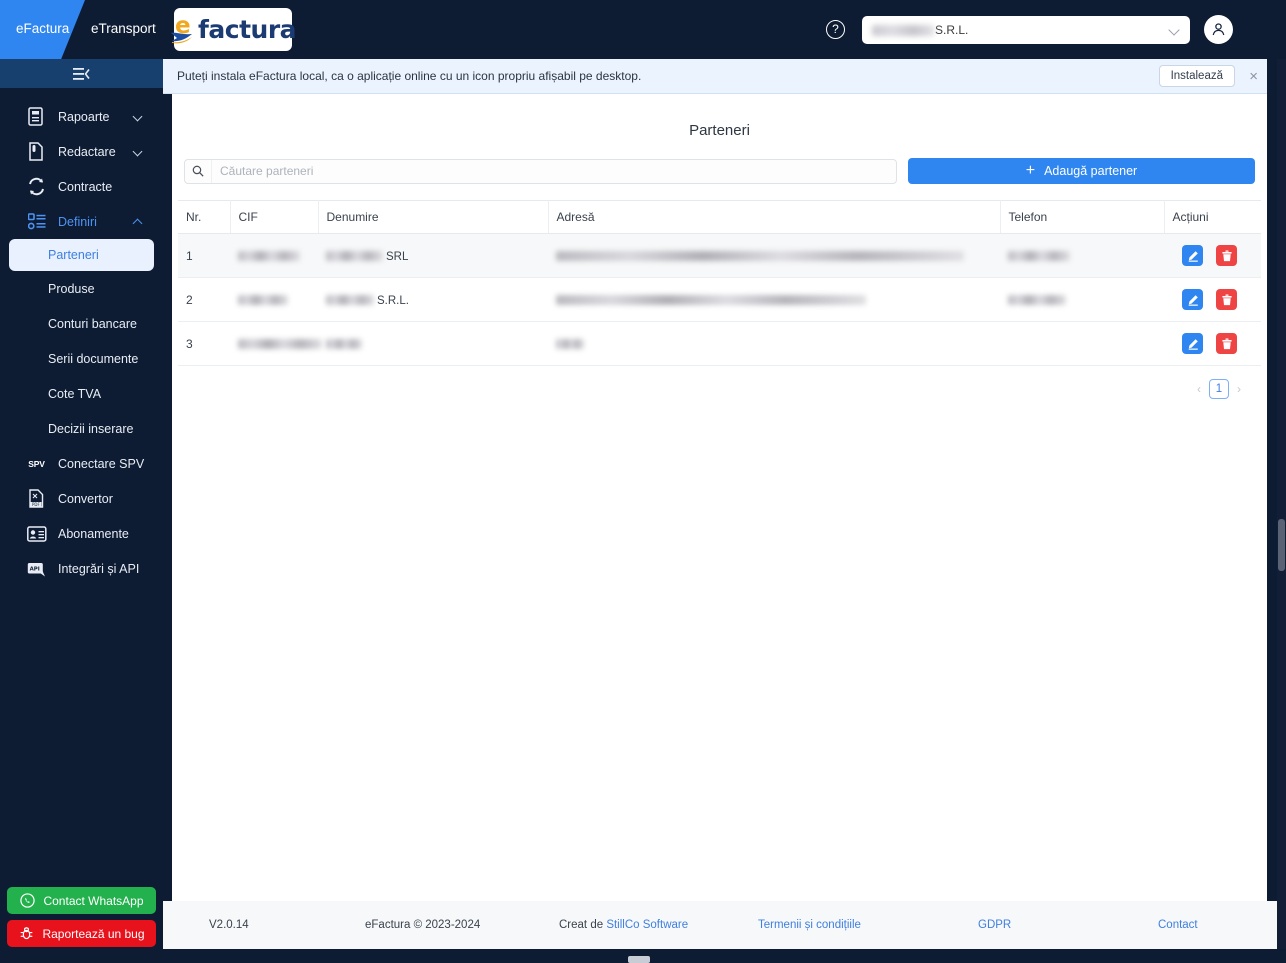 This screenshot has height=963, width=1286. What do you see at coordinates (1196, 76) in the screenshot?
I see `install-button: Instalează` at bounding box center [1196, 76].